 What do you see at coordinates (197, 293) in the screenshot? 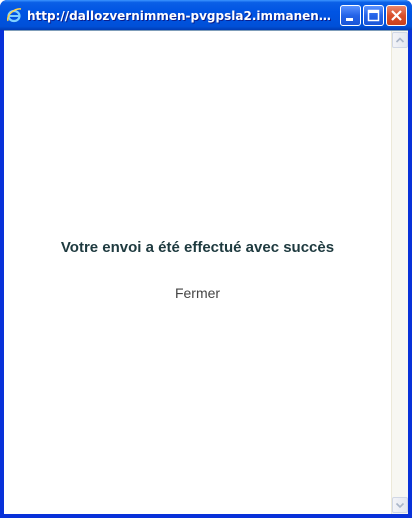
I see `close-link: Fermer` at bounding box center [197, 293].